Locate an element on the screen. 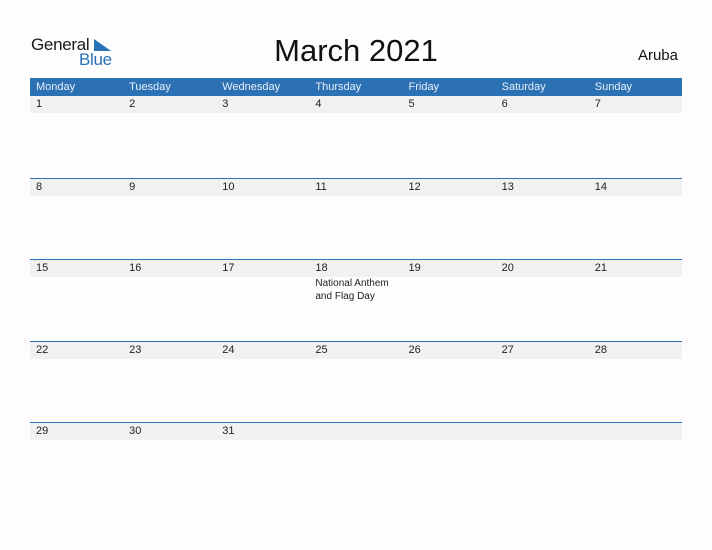 The height and width of the screenshot is (550, 712). week-row: 1 2 3 4 5 6 7 is located at coordinates (356, 137).